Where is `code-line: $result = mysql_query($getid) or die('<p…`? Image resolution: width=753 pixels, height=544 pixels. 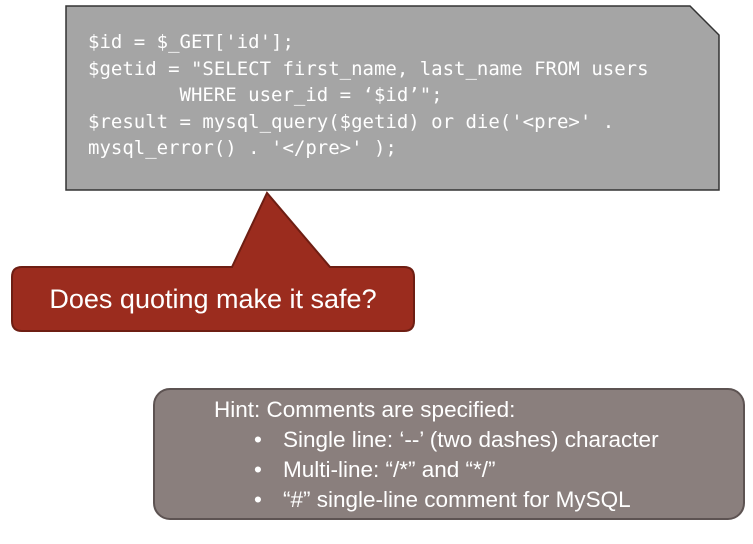
code-line: $result = mysql_query($getid) or die('<p… is located at coordinates (351, 121).